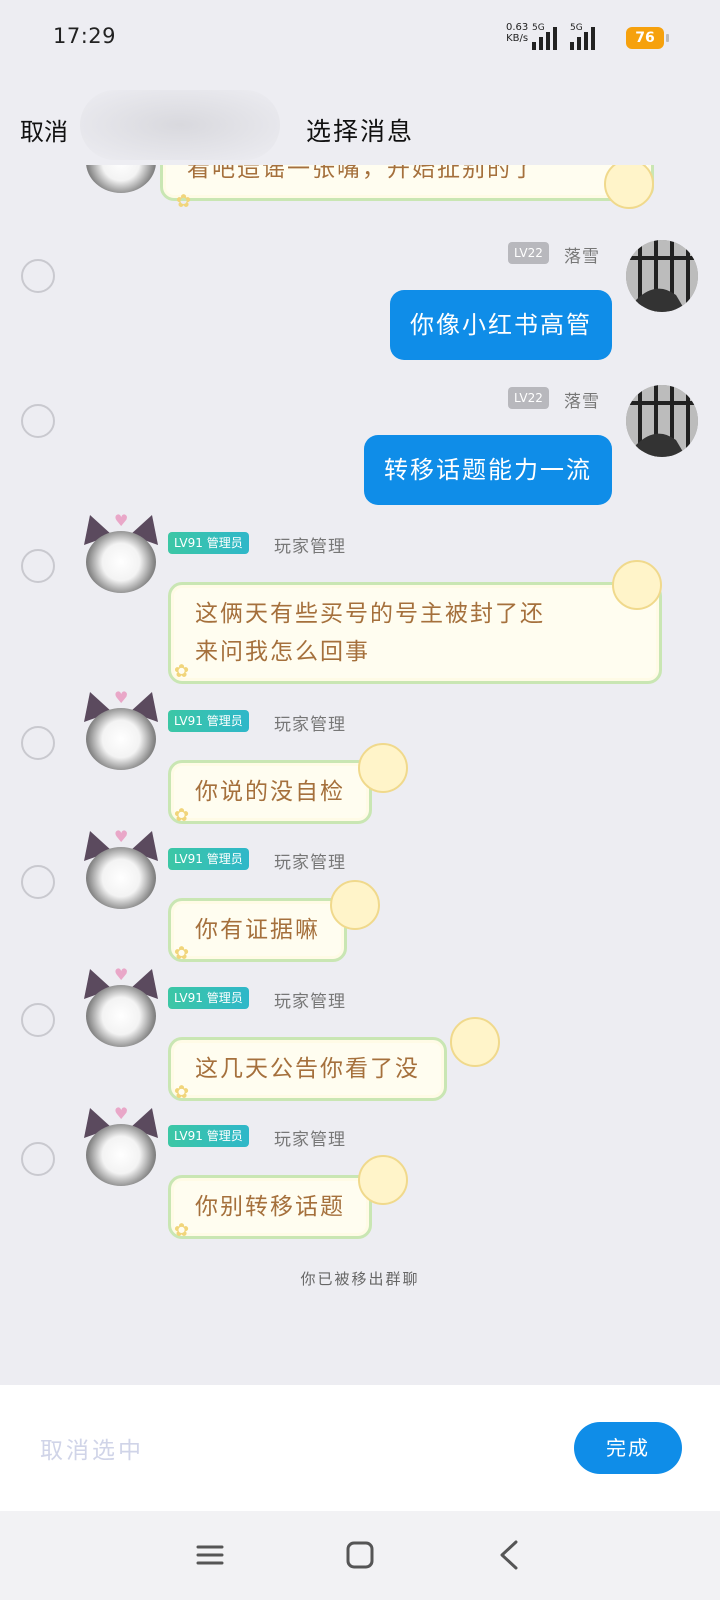  I want to click on message-bubble: 转移话题能力一流, so click(488, 470).